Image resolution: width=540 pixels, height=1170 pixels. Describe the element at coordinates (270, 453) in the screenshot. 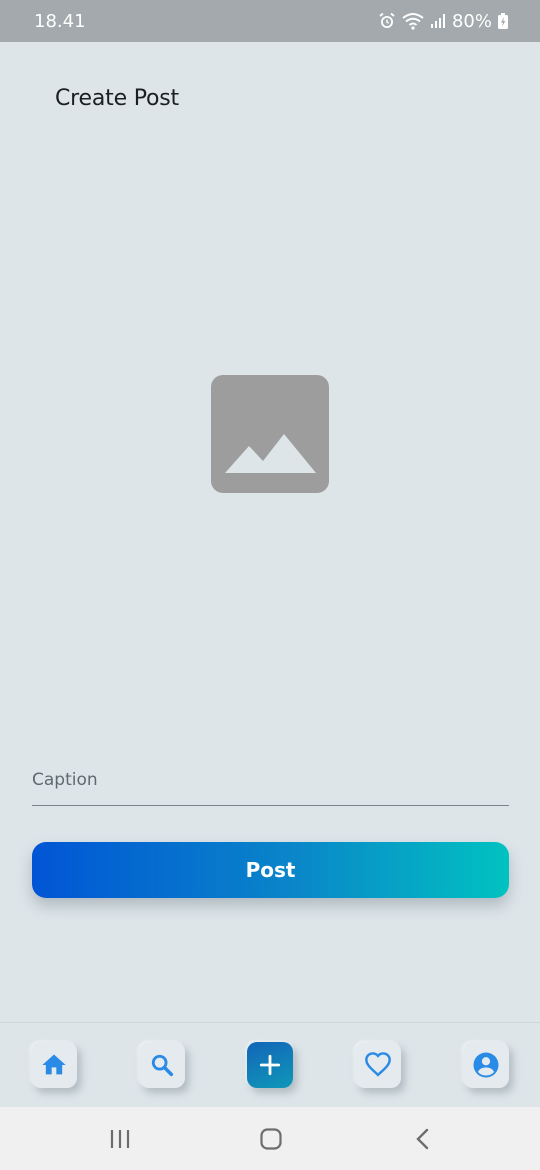

I see `image-placeholder-icon` at that location.